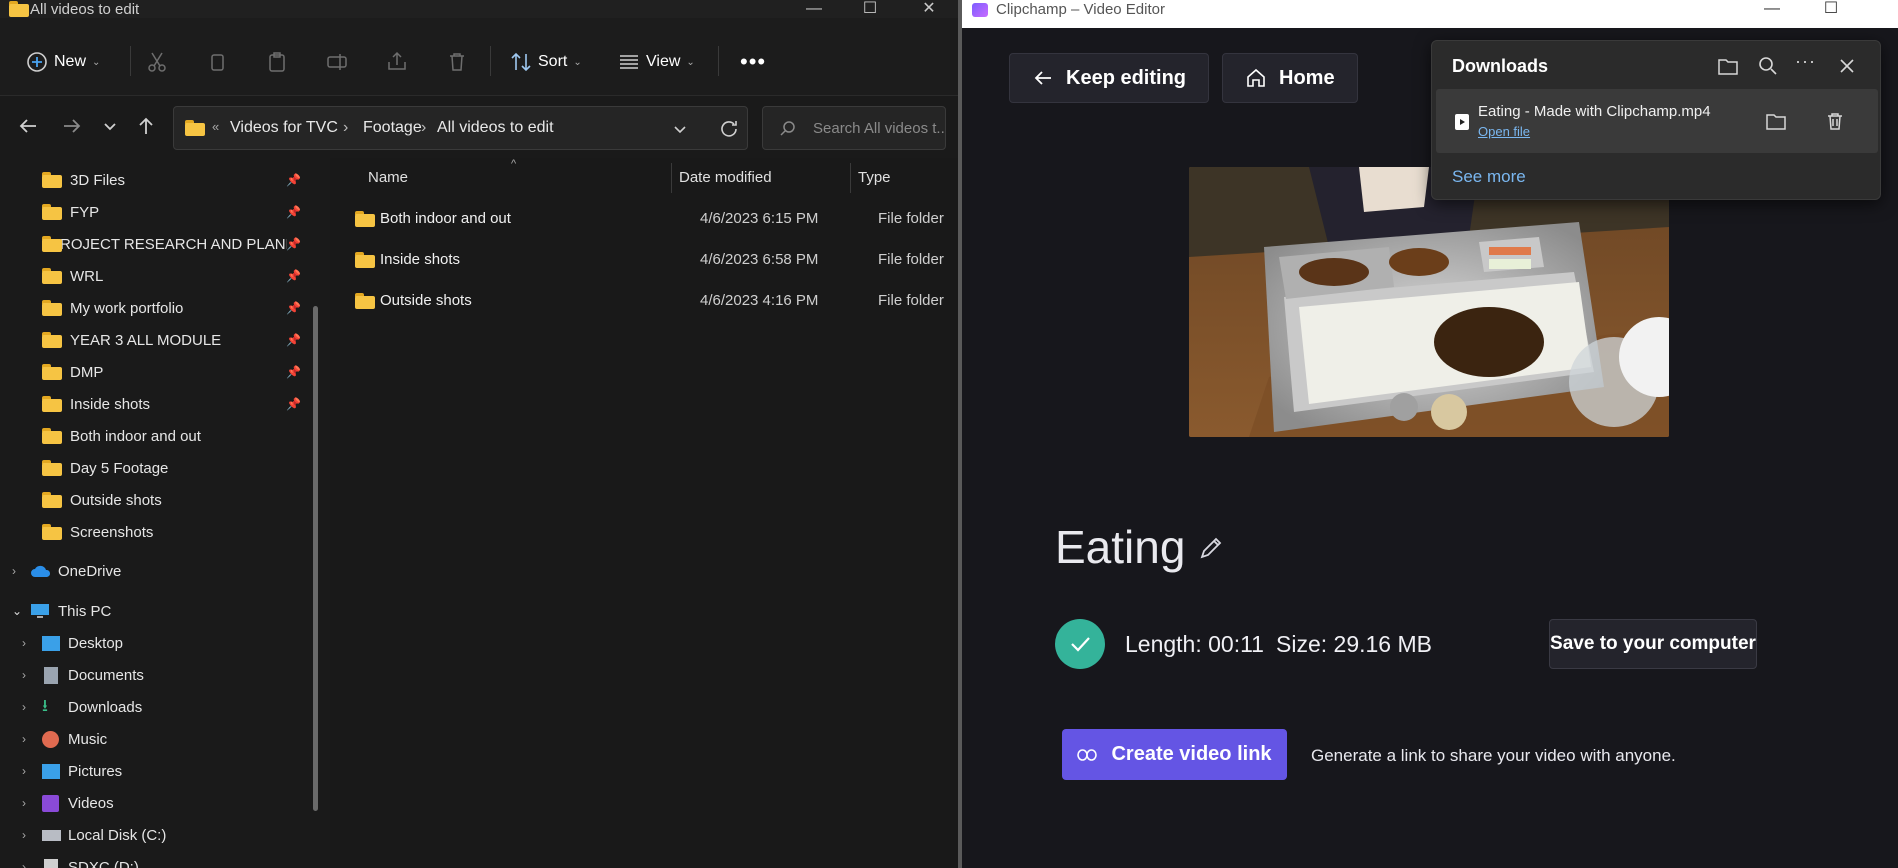 Image resolution: width=1898 pixels, height=868 pixels. What do you see at coordinates (117, 835) in the screenshot?
I see `sidebar-item-label: Local Disk (C:)` at bounding box center [117, 835].